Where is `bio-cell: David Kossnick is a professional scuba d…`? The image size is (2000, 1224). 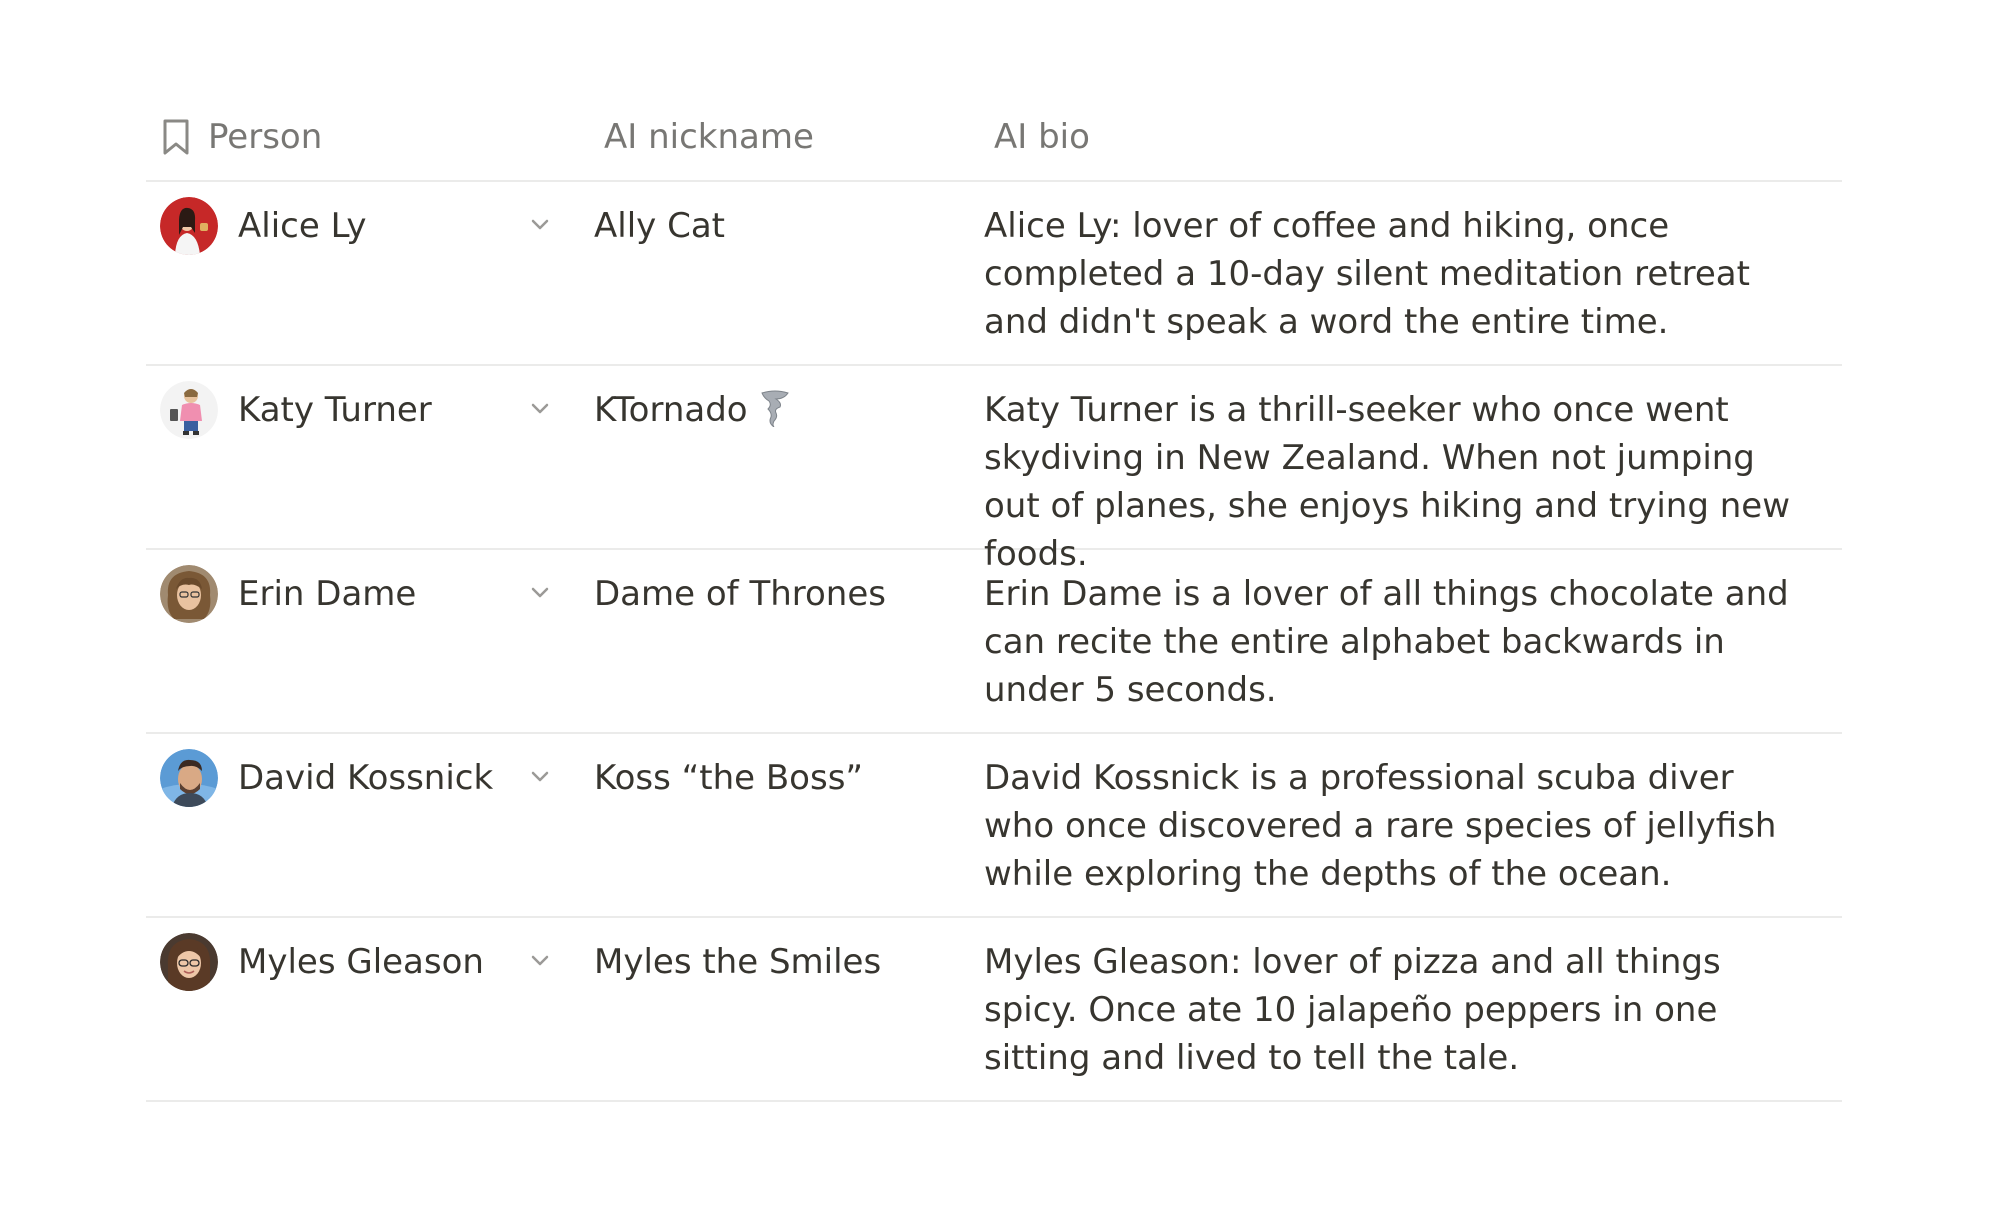 bio-cell: David Kossnick is a professional scuba d… is located at coordinates (1411, 816).